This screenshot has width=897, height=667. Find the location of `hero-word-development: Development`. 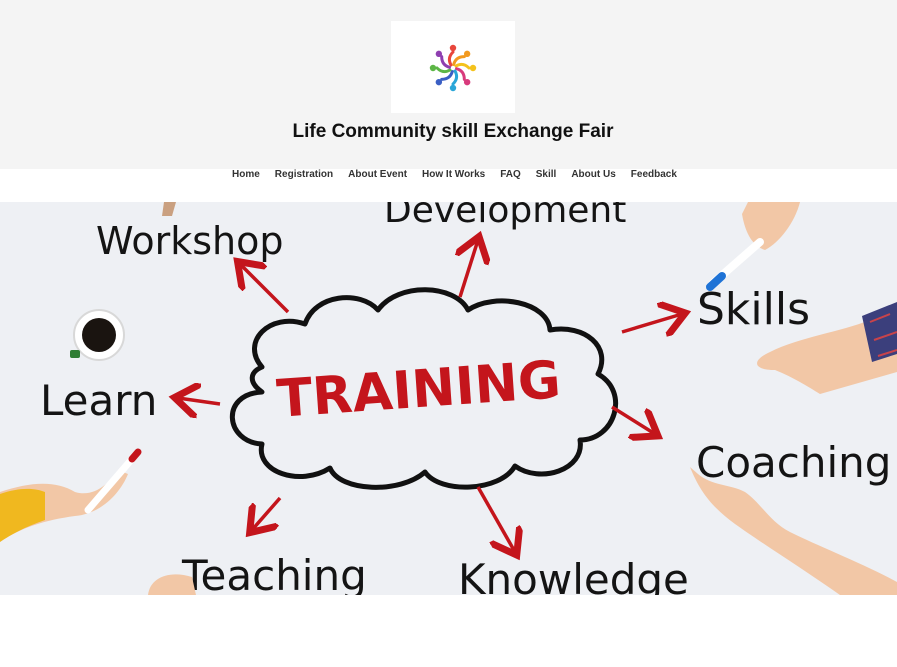

hero-word-development: Development is located at coordinates (505, 216).